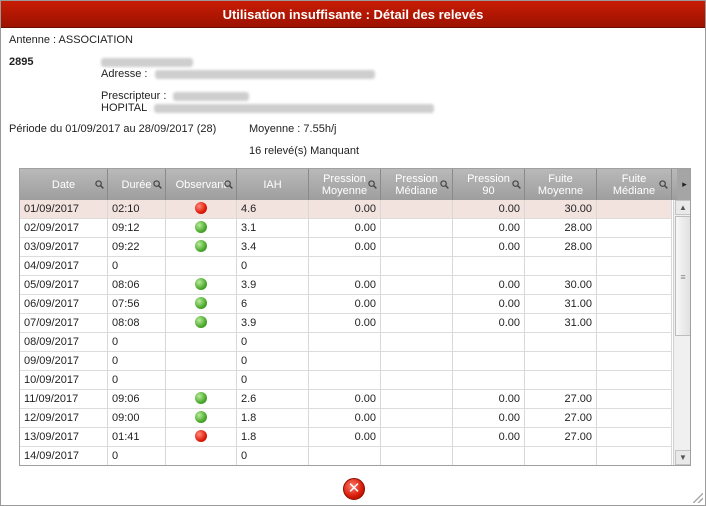 The width and height of the screenshot is (706, 506). I want to click on table-row: 06/09/2017 07:56 6 0.00 0.00 31.00, so click(346, 304).